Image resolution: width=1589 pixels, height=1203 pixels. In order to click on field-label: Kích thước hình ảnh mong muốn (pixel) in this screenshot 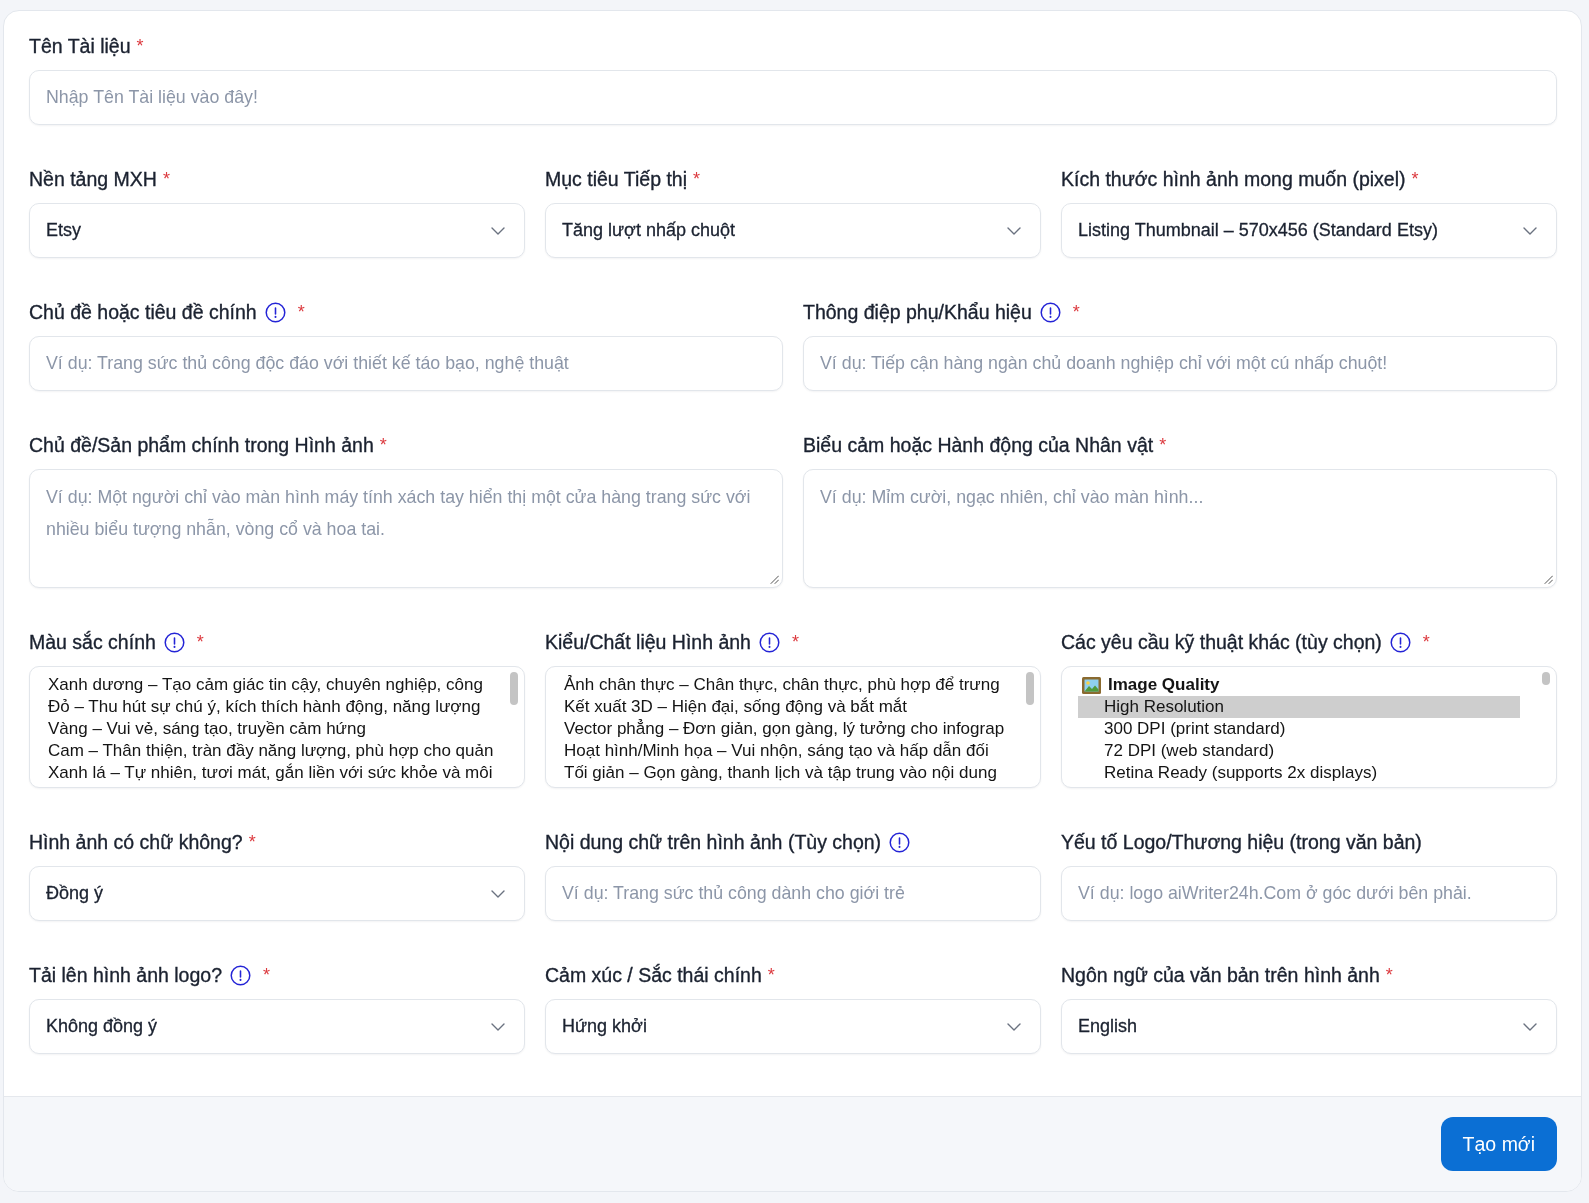, I will do `click(1233, 179)`.